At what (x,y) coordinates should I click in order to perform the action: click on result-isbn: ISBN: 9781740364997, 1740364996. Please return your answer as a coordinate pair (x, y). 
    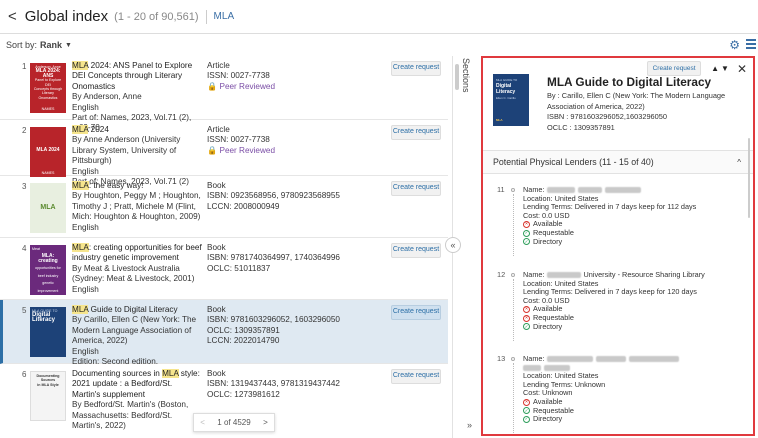
    Looking at the image, I should click on (273, 258).